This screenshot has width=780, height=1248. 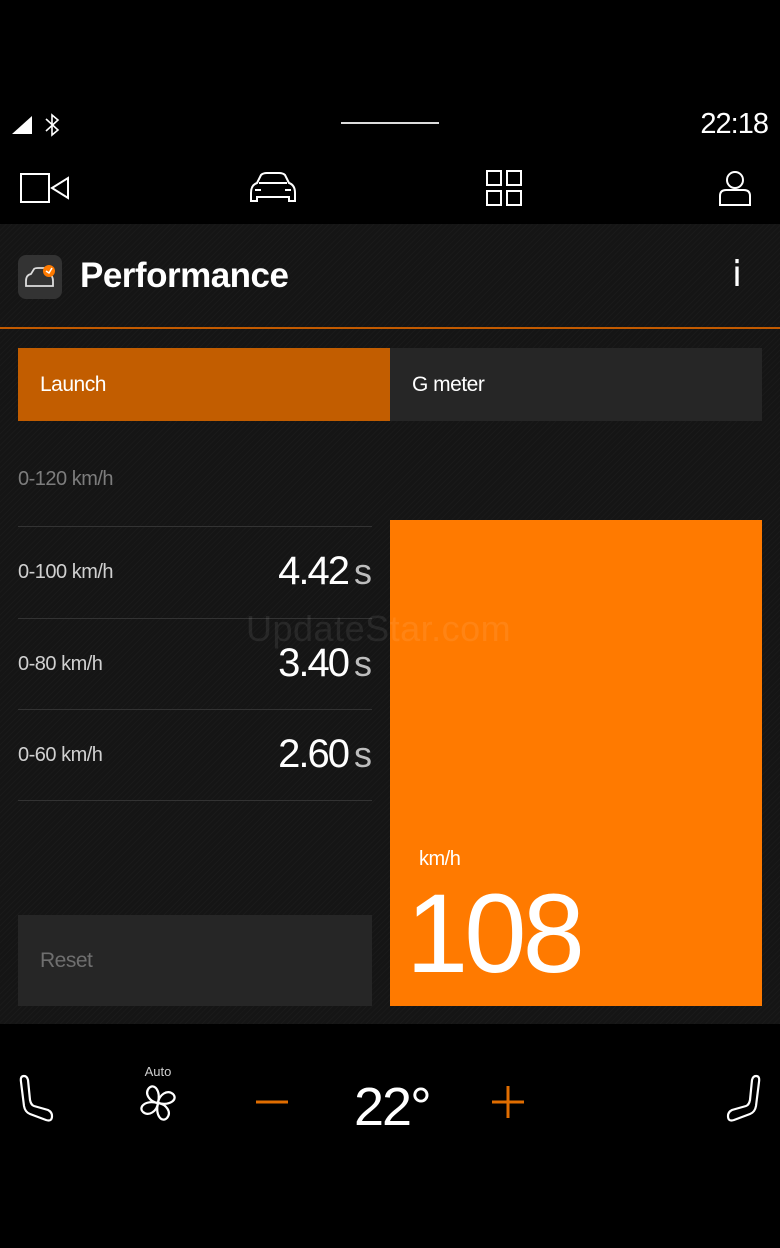 What do you see at coordinates (440, 859) in the screenshot?
I see `speed-unit: km/h` at bounding box center [440, 859].